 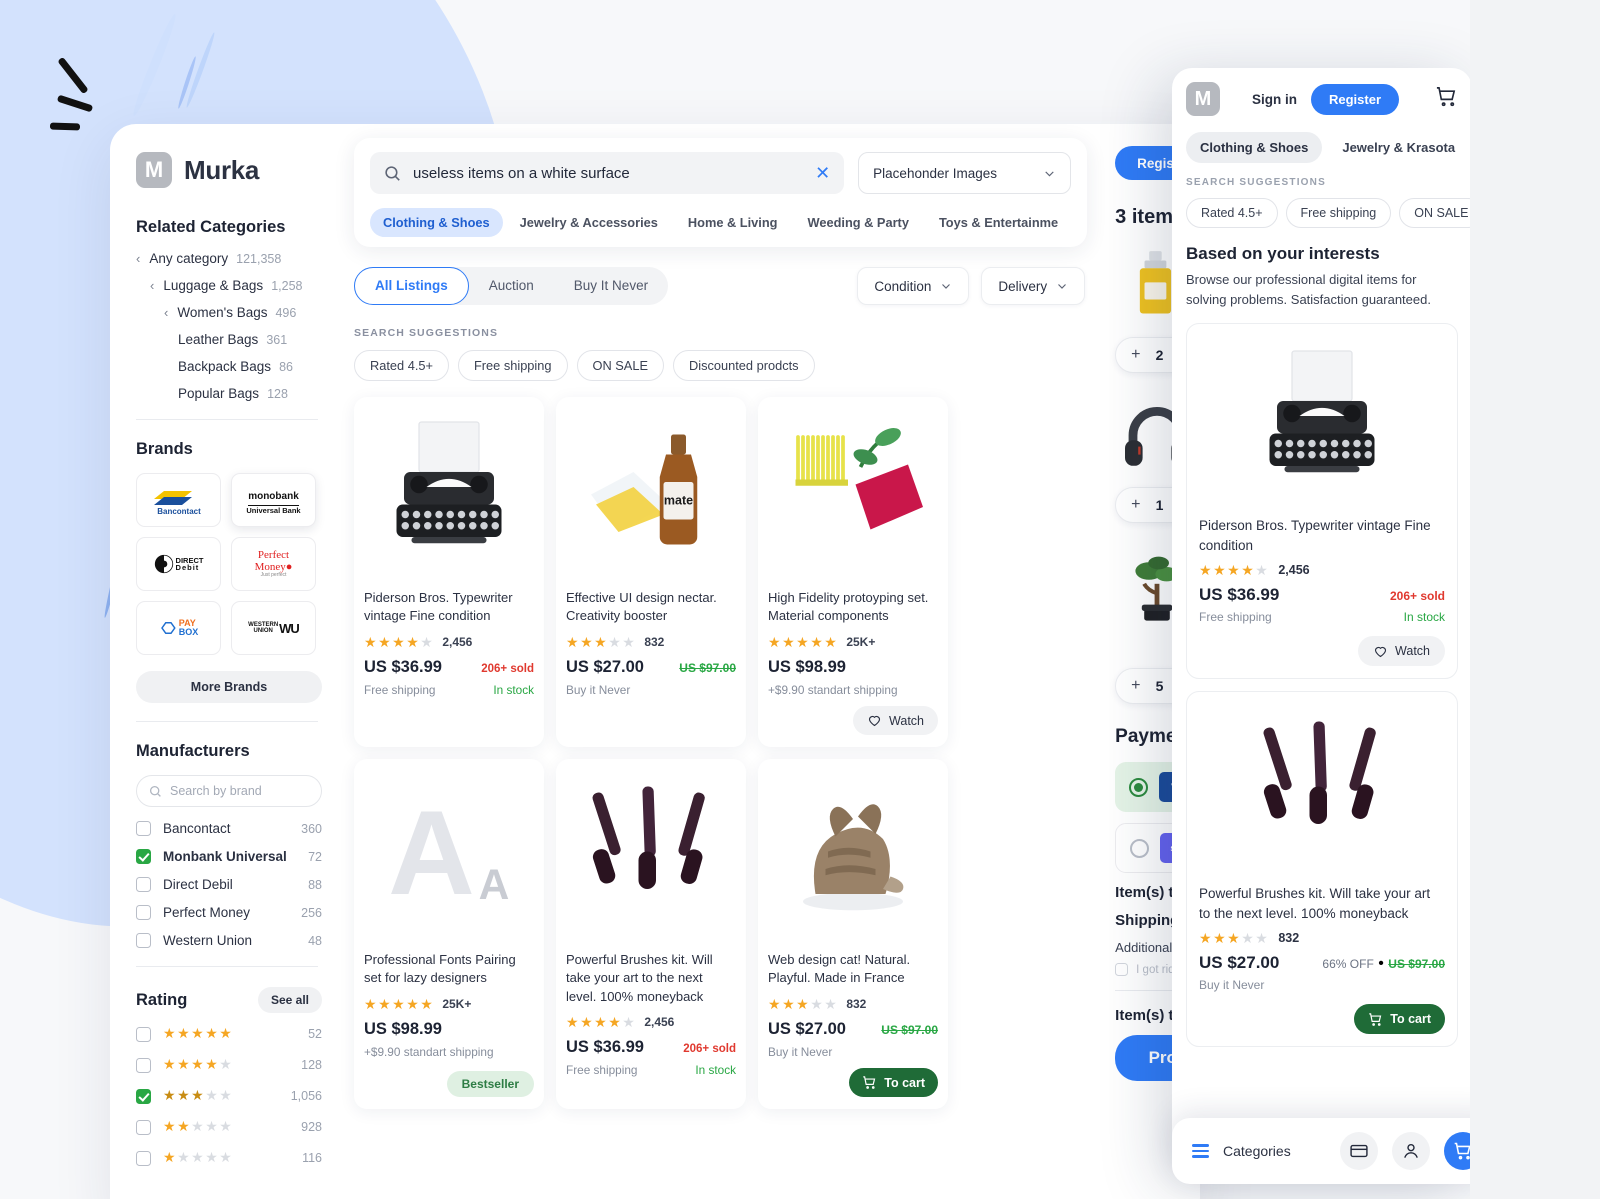 What do you see at coordinates (229, 1158) in the screenshot?
I see `rating-filter-item: ★★★★★ 116` at bounding box center [229, 1158].